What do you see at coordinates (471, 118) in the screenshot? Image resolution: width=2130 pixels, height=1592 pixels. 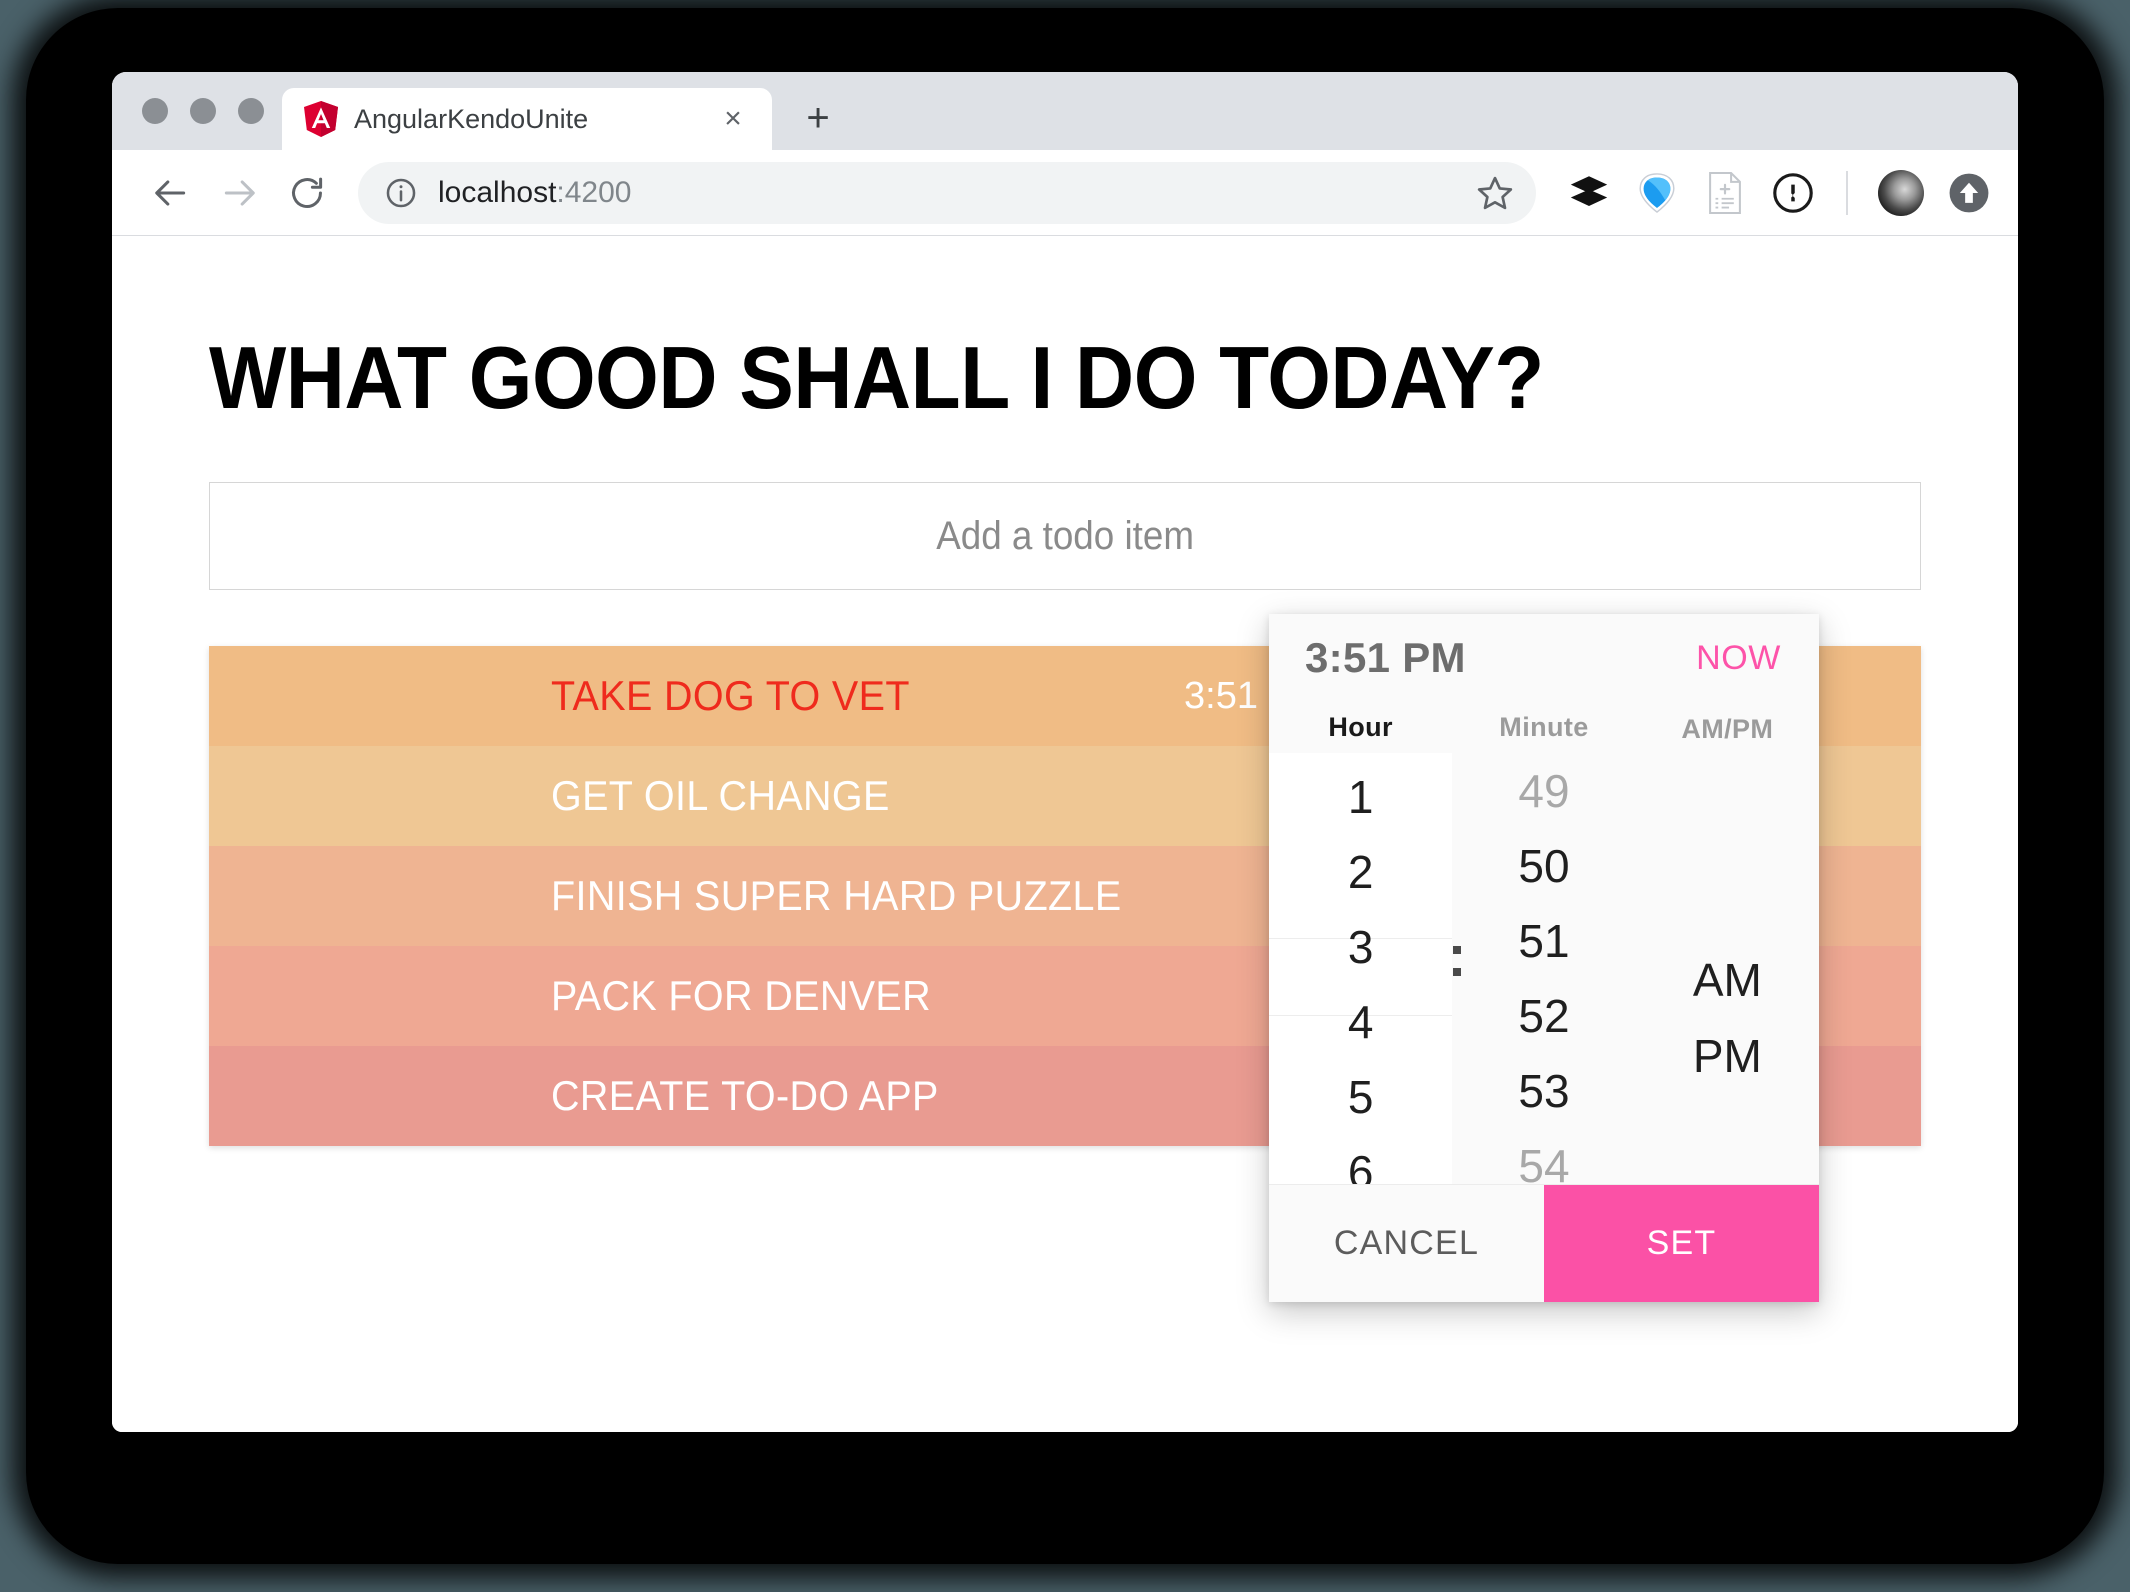 I see `browser-tab-title: AngularKendoUnite` at bounding box center [471, 118].